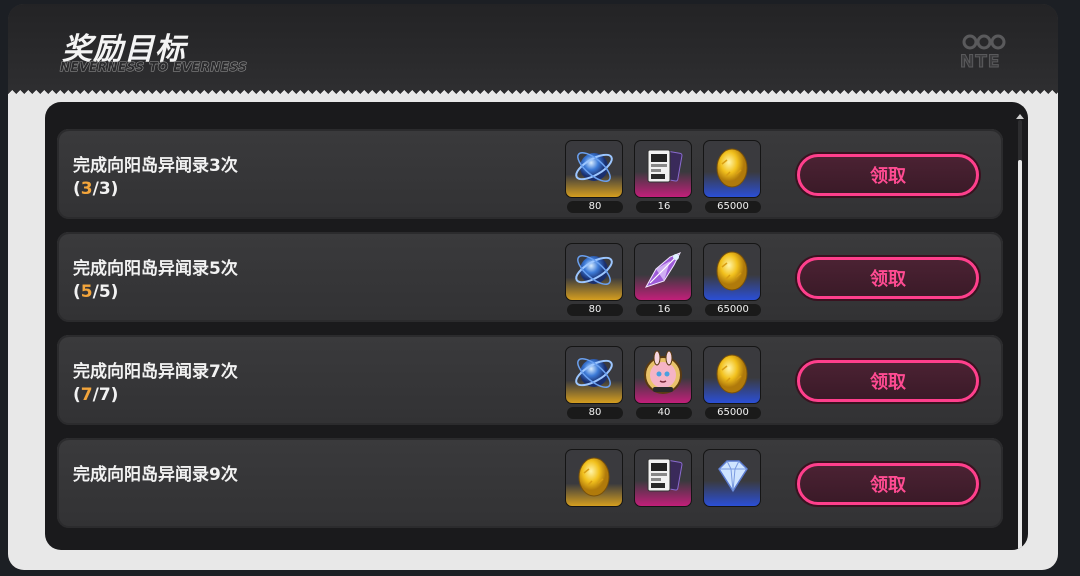 The width and height of the screenshot is (1080, 576). What do you see at coordinates (155, 372) in the screenshot?
I see `task-label: 完成向阳岛异闻录7次` at bounding box center [155, 372].